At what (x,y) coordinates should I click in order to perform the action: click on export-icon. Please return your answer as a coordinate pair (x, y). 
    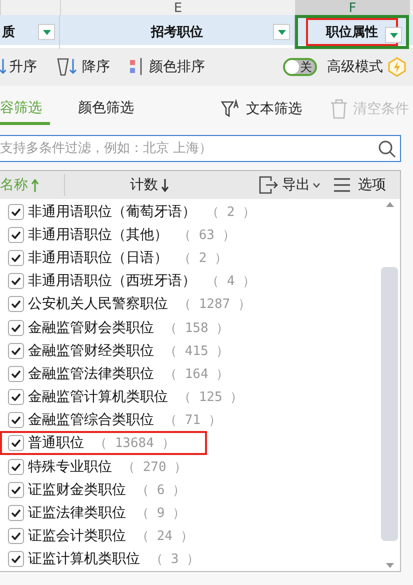
    Looking at the image, I should click on (269, 185).